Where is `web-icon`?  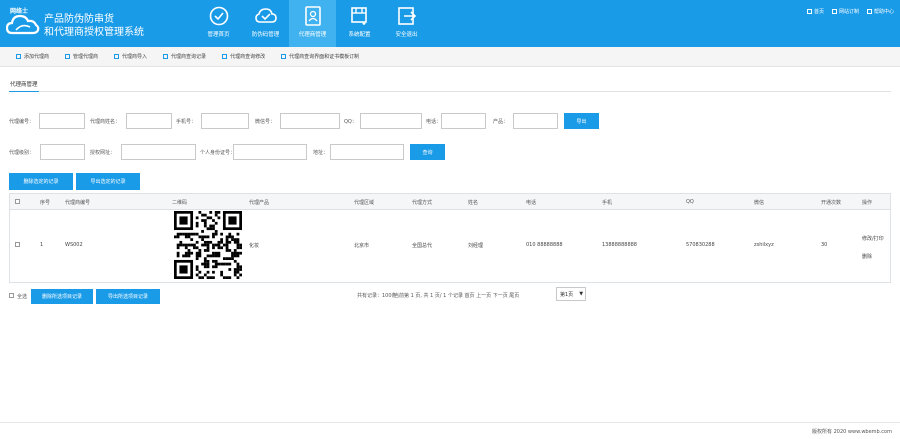 web-icon is located at coordinates (834, 11).